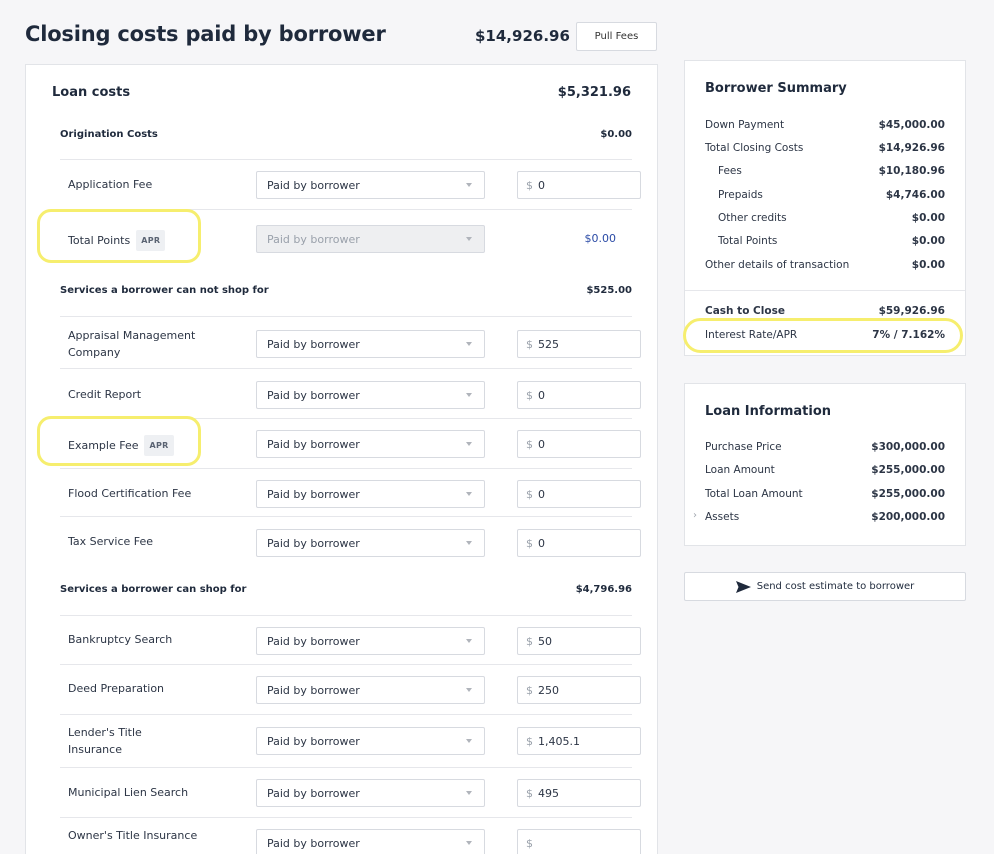  Describe the element at coordinates (132, 344) in the screenshot. I see `fee-label: Appraisal Management Company` at that location.